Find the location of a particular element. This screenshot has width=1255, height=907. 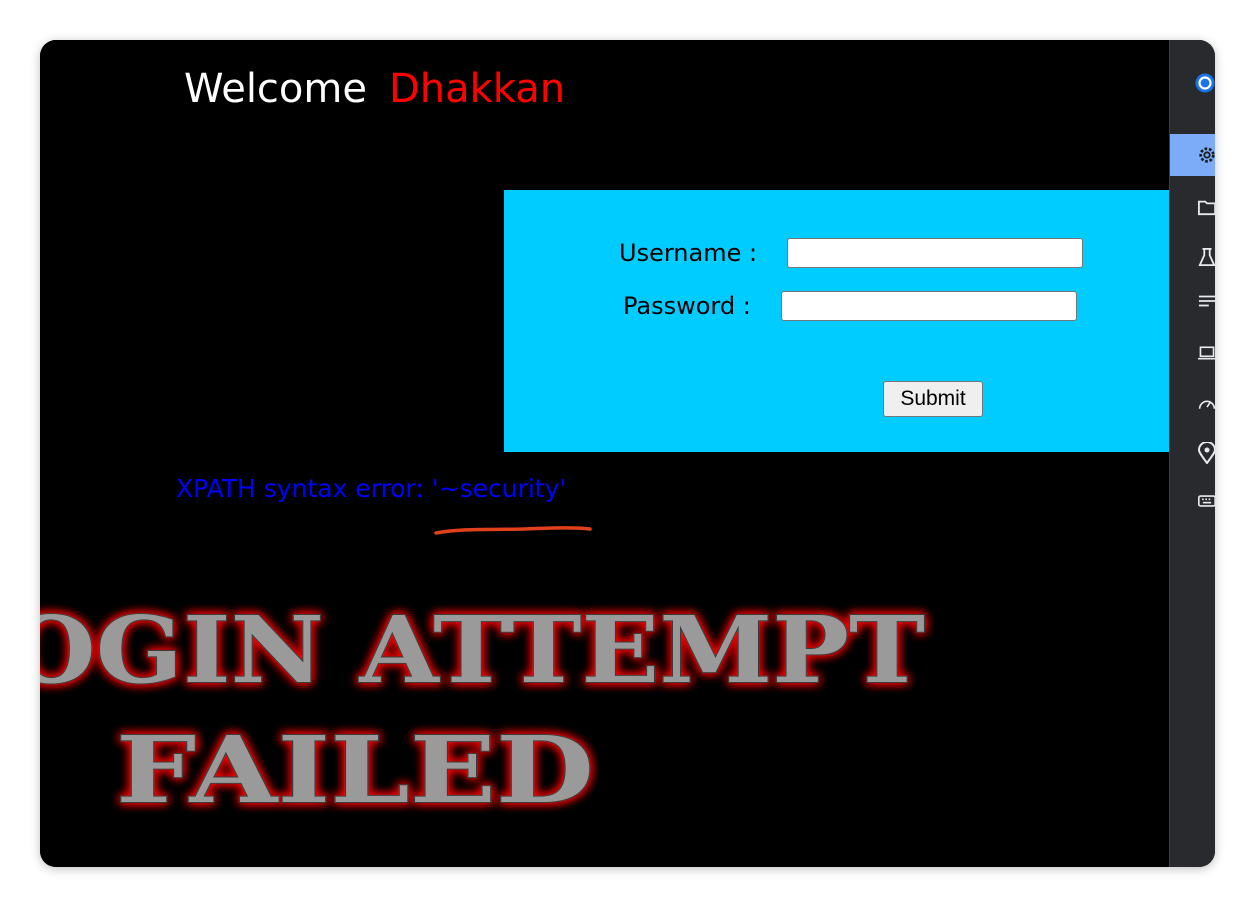

devtools-sidebar is located at coordinates (1192, 453).